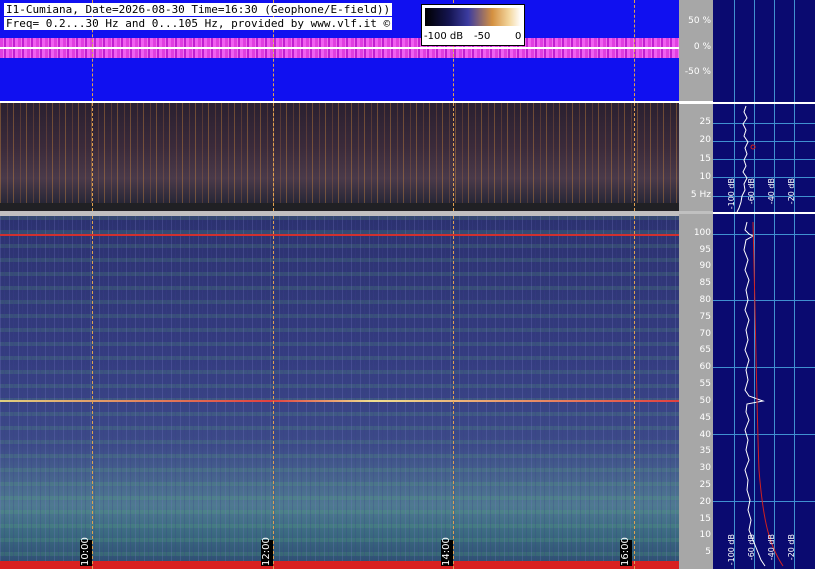  What do you see at coordinates (86, 551) in the screenshot?
I see `time-marker: 10:00` at bounding box center [86, 551].